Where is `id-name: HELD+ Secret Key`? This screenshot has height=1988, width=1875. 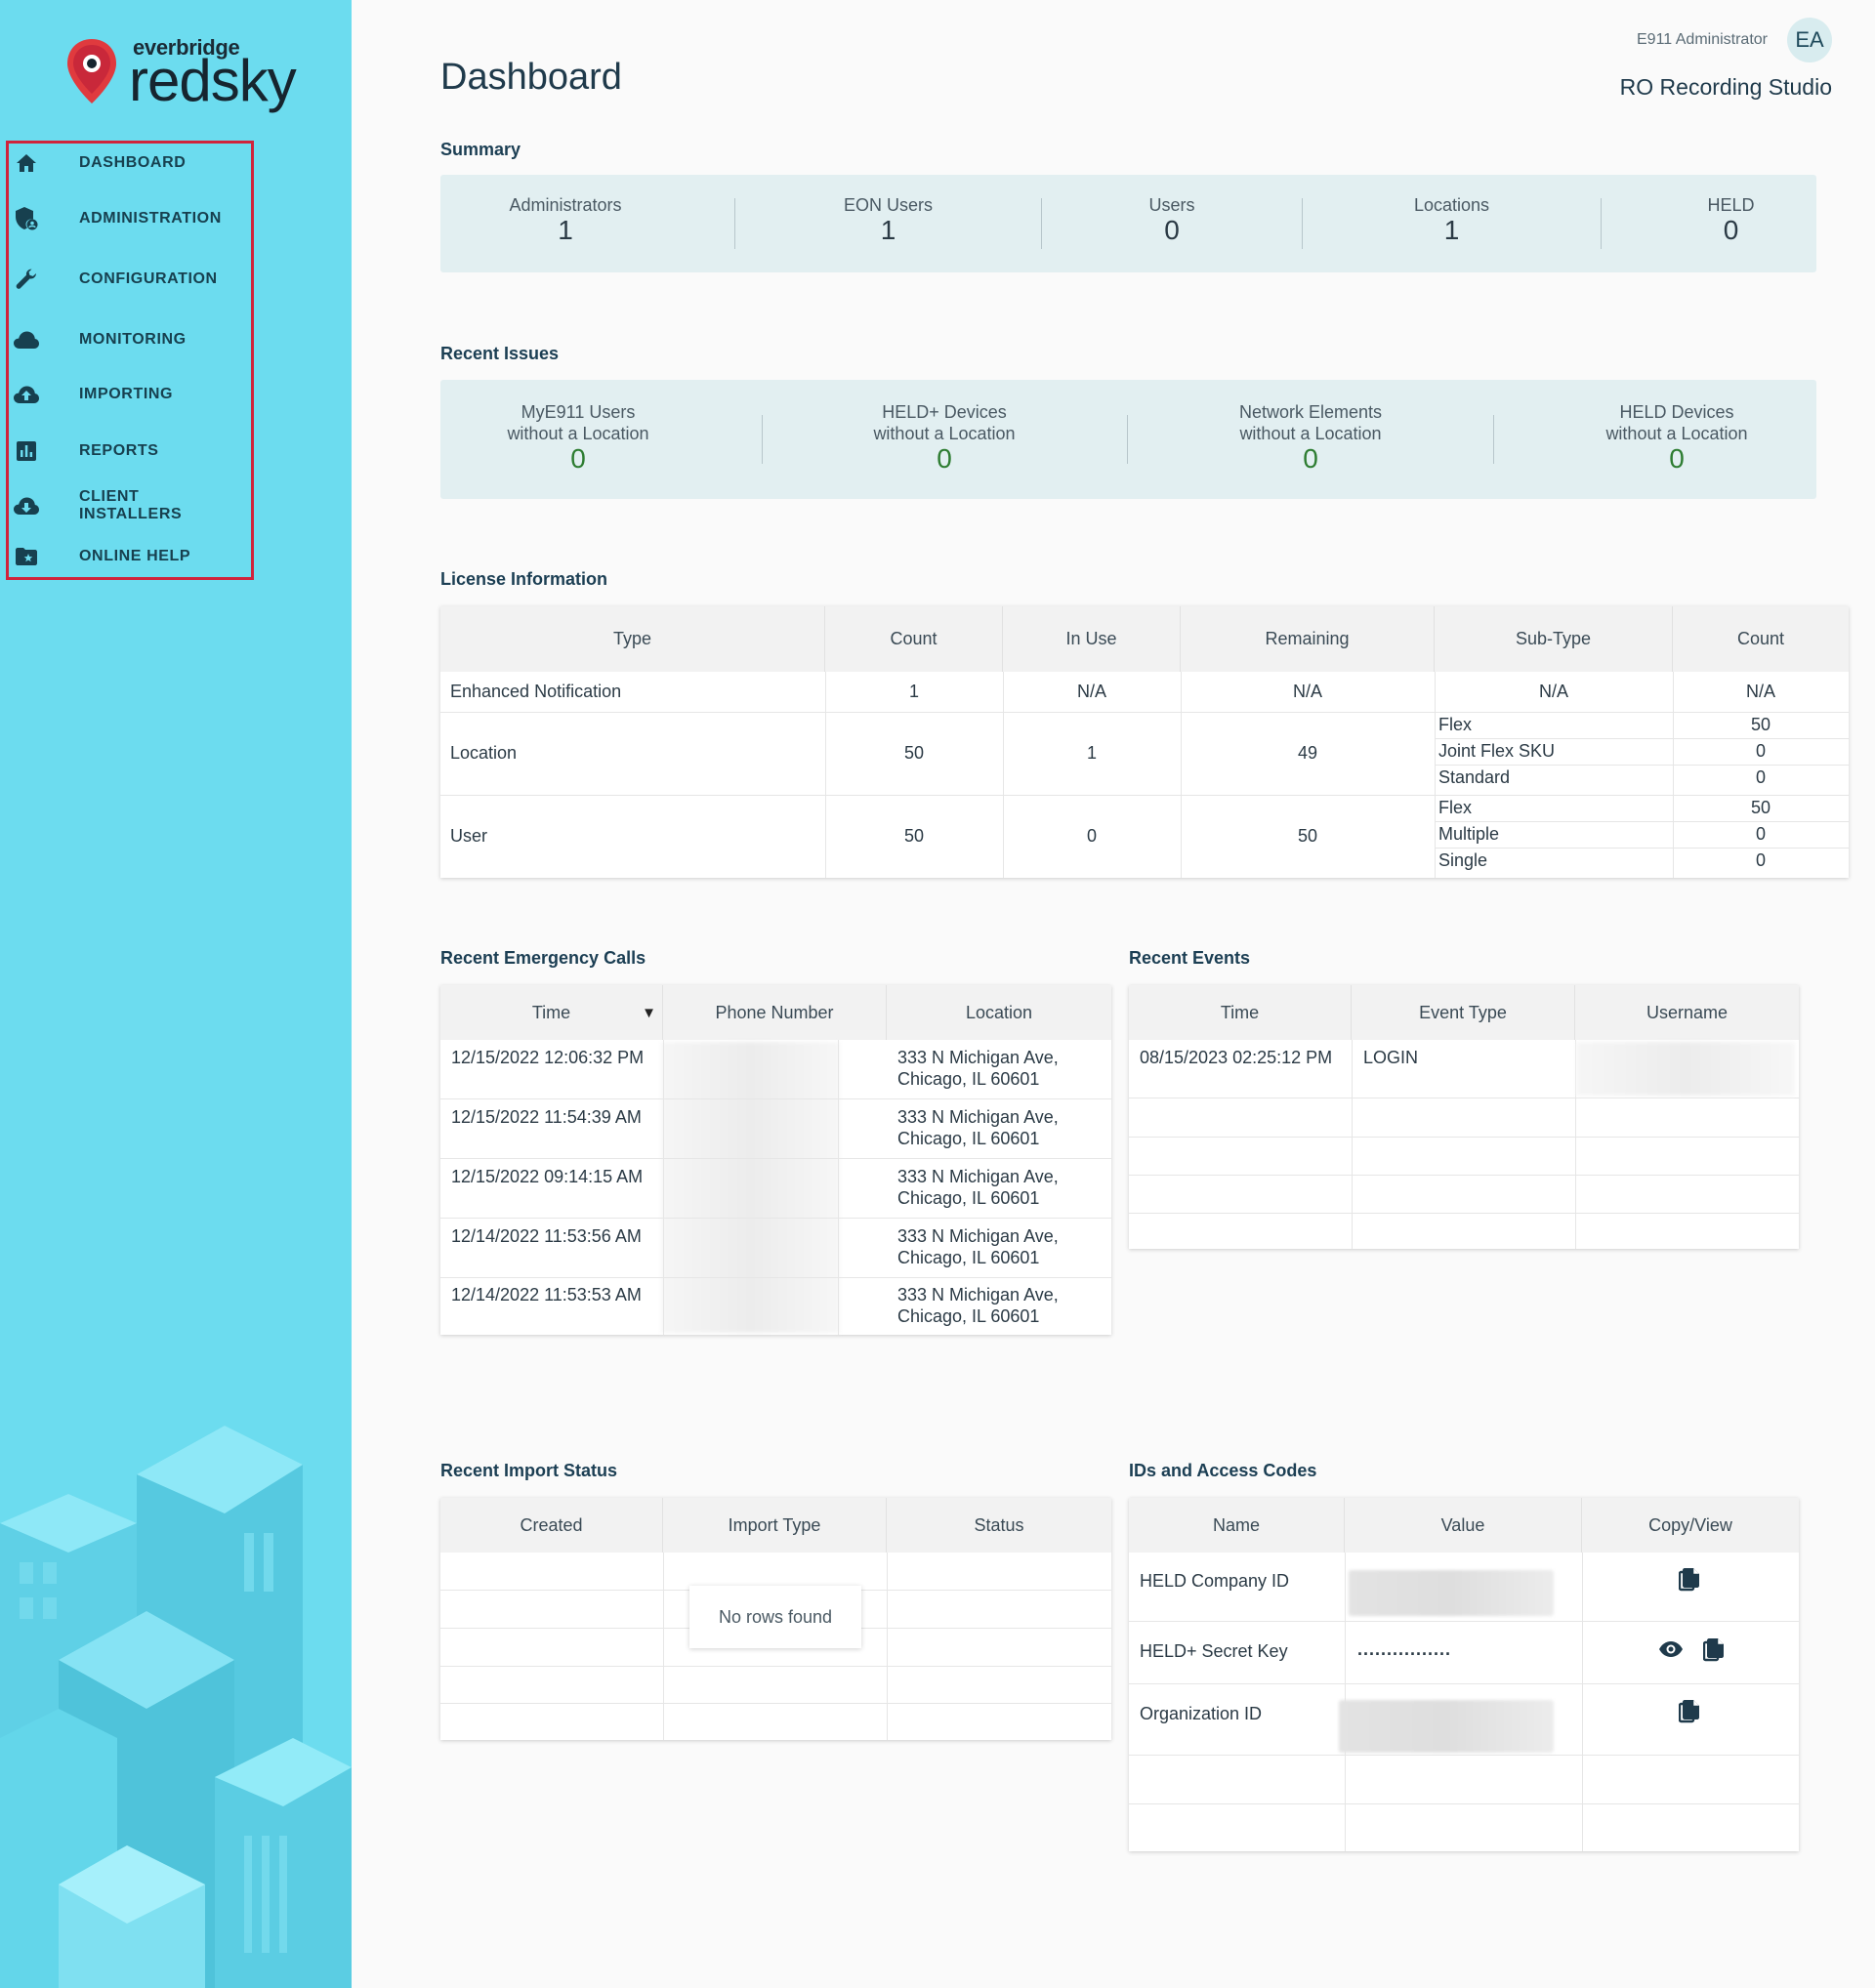
id-name: HELD+ Secret Key is located at coordinates (1214, 1651).